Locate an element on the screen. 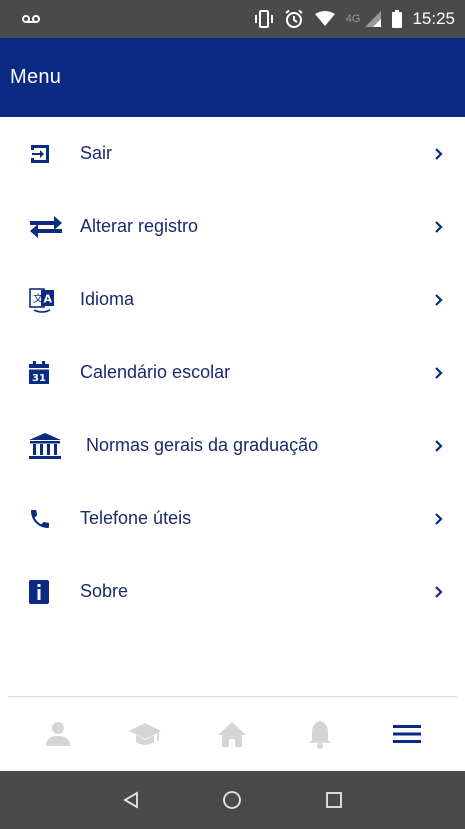  menu-item-label: Sair is located at coordinates (96, 153).